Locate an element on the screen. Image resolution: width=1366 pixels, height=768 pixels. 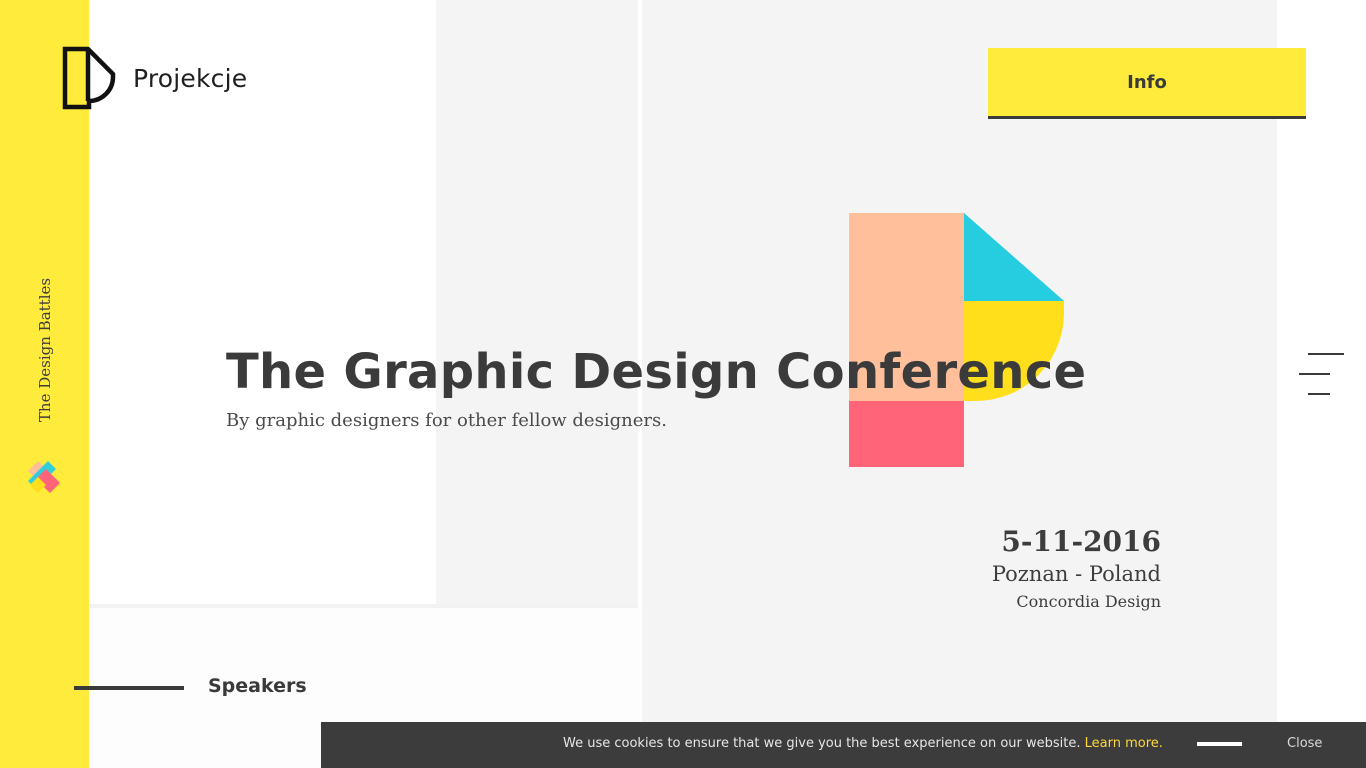
event-venue: Concordia Design is located at coordinates (1088, 601).